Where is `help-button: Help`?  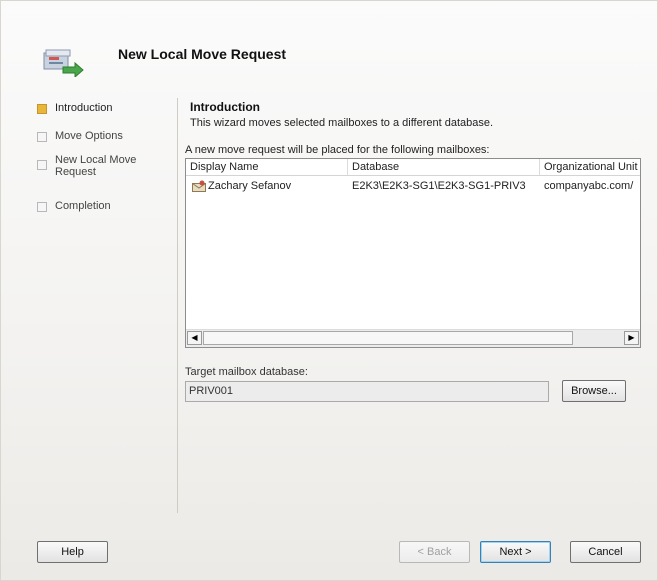
help-button: Help is located at coordinates (72, 552).